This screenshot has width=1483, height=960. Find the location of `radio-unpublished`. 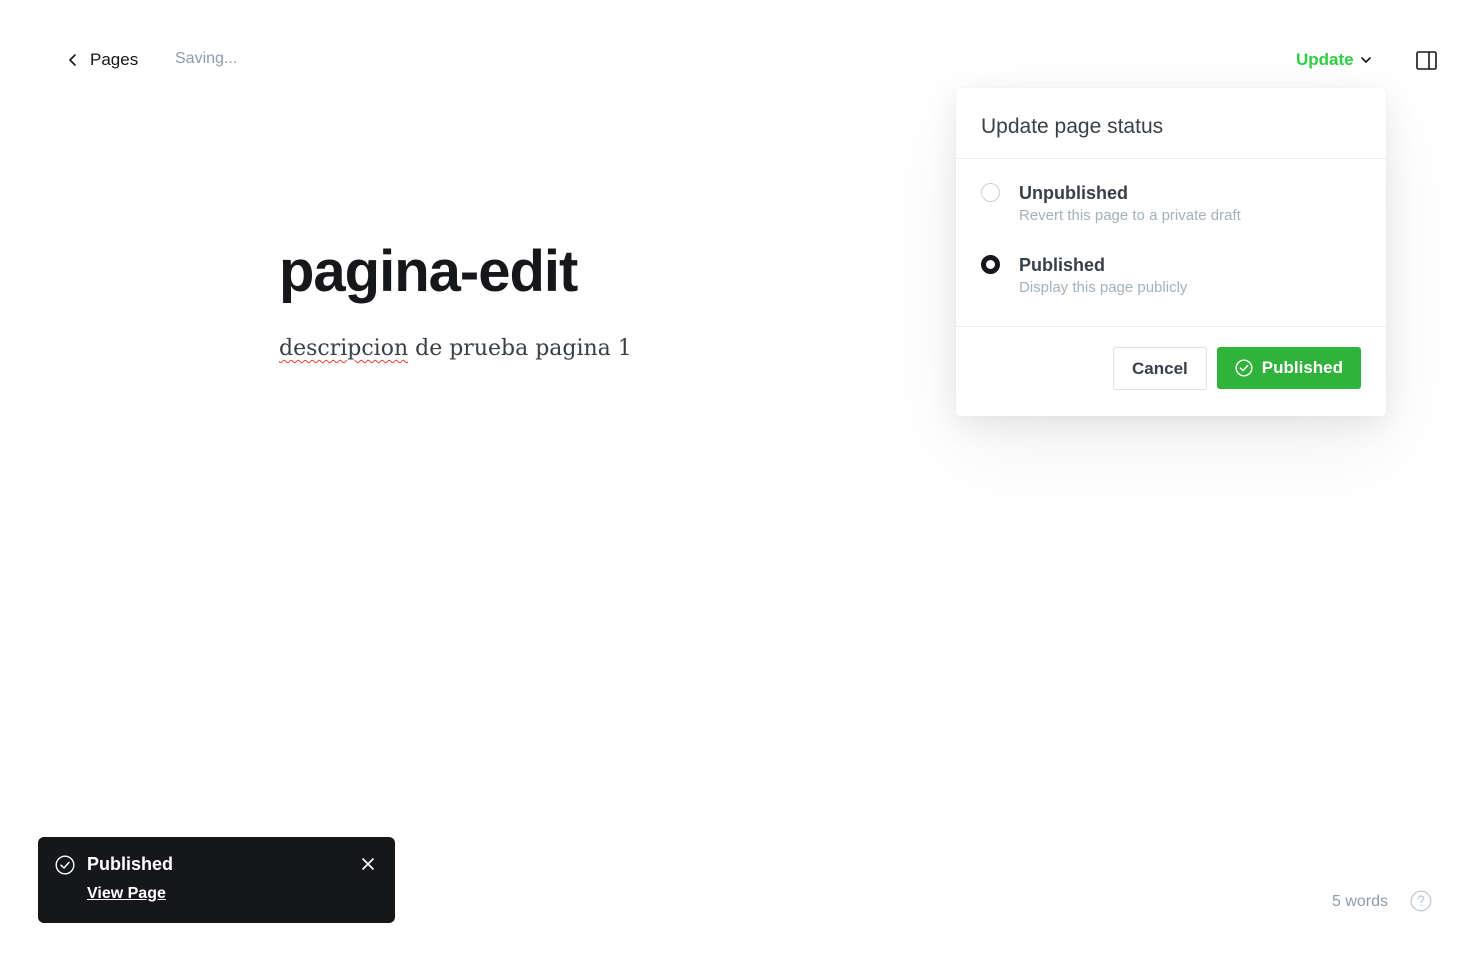

radio-unpublished is located at coordinates (990, 192).